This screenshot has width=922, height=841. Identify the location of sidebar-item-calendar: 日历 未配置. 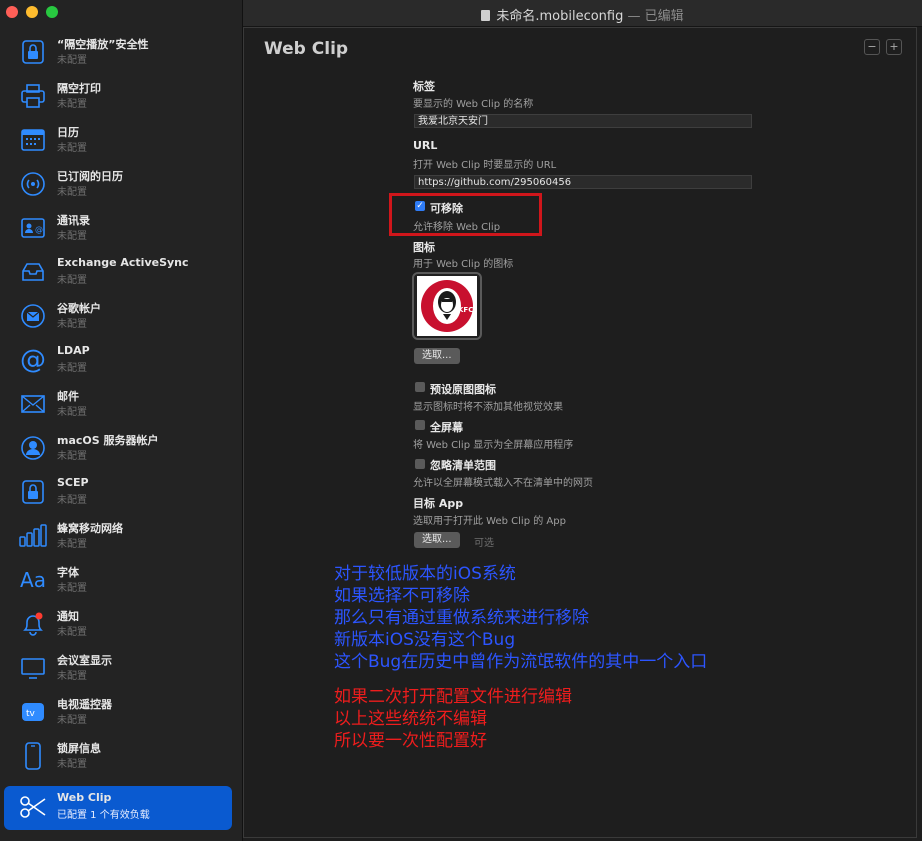
(118, 141).